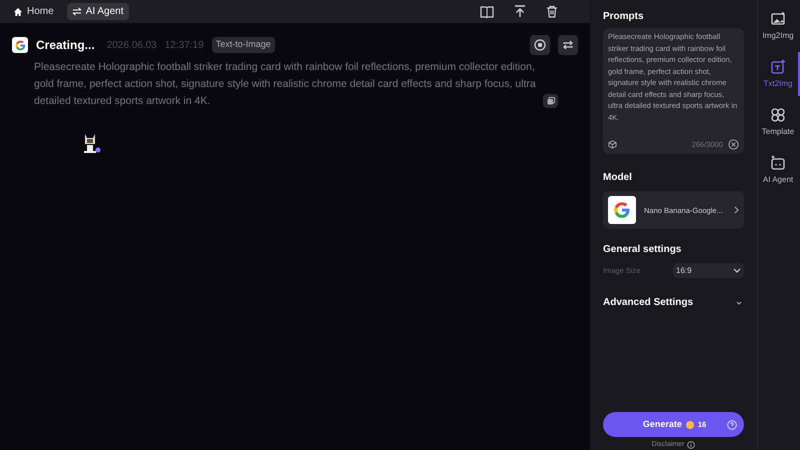  What do you see at coordinates (92, 144) in the screenshot?
I see `loading-mascot-drawing` at bounding box center [92, 144].